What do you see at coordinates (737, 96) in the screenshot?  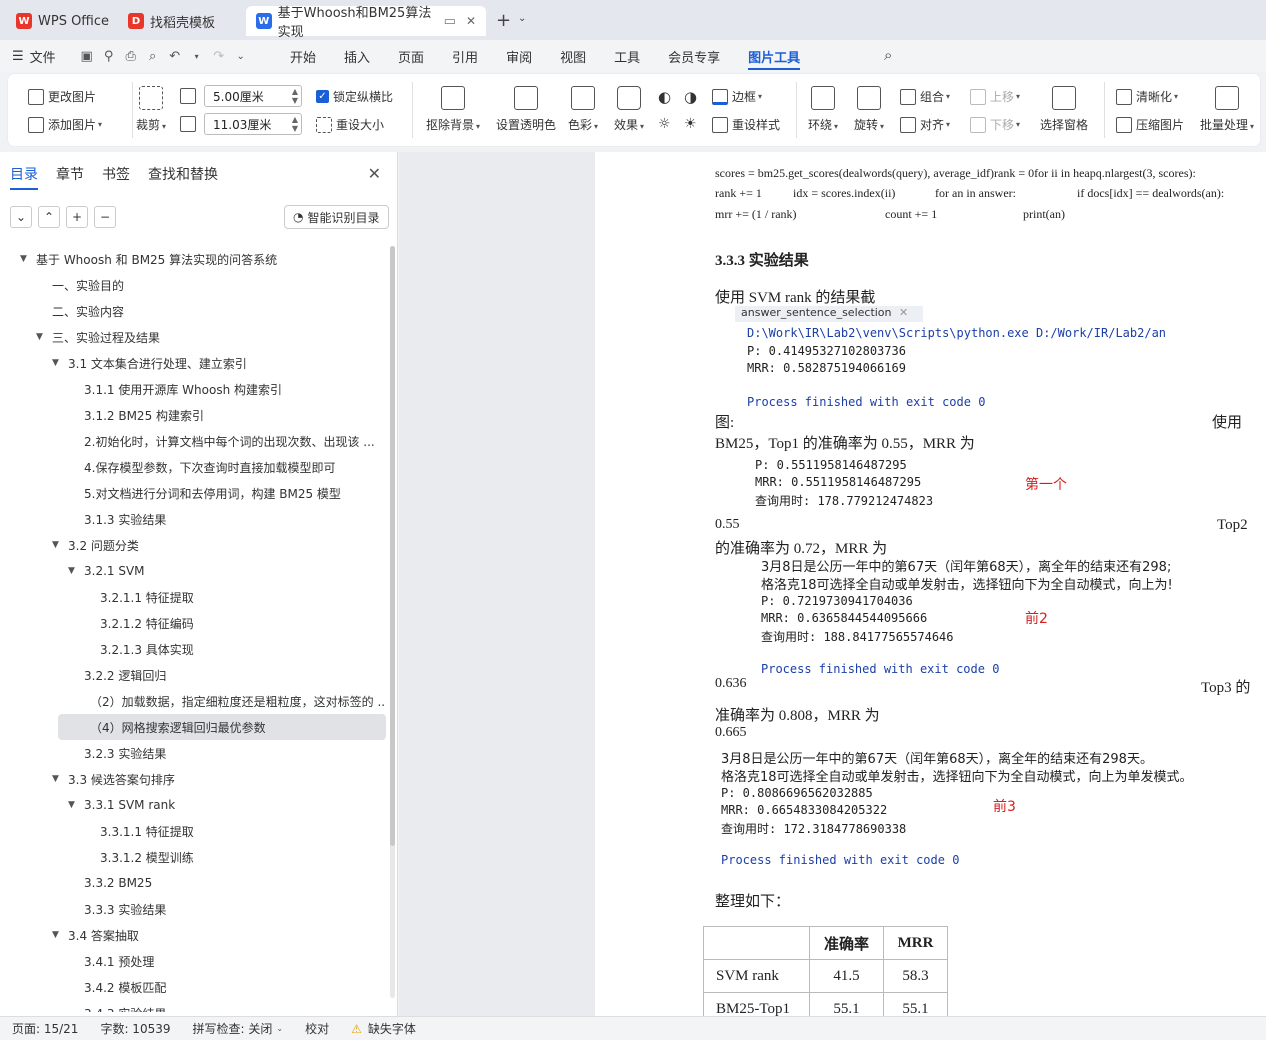 I see `border-button: 边框 ▾` at bounding box center [737, 96].